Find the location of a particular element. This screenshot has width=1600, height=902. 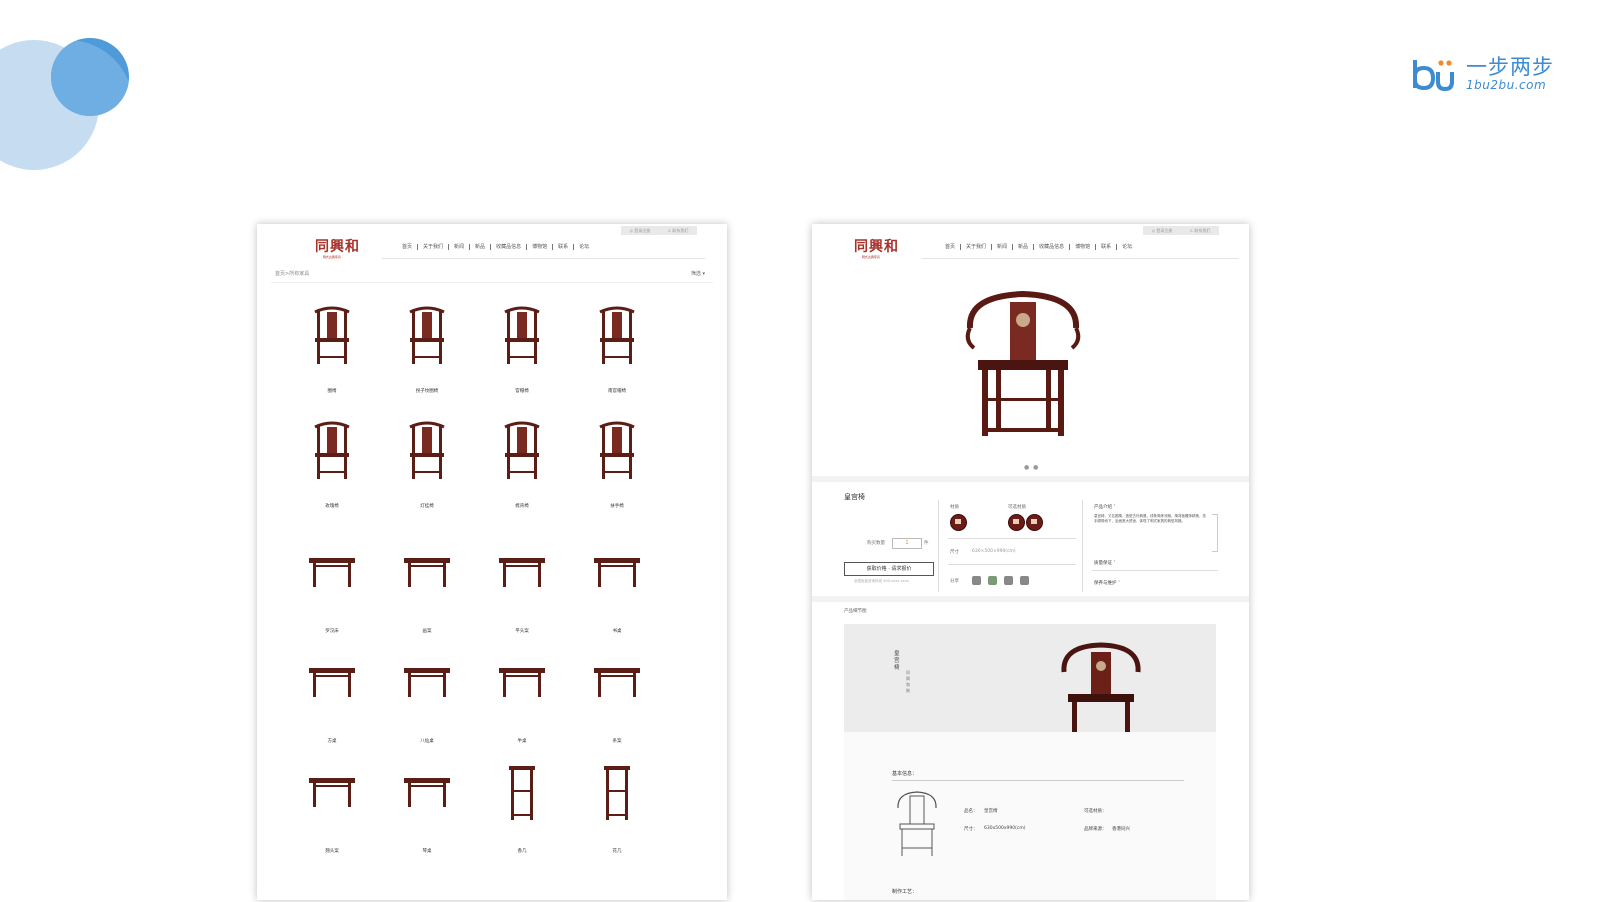

main-nav: 首页 关于我们 新闻 新品 收藏品信息 博物馆 联系 论坛 is located at coordinates (1038, 247).